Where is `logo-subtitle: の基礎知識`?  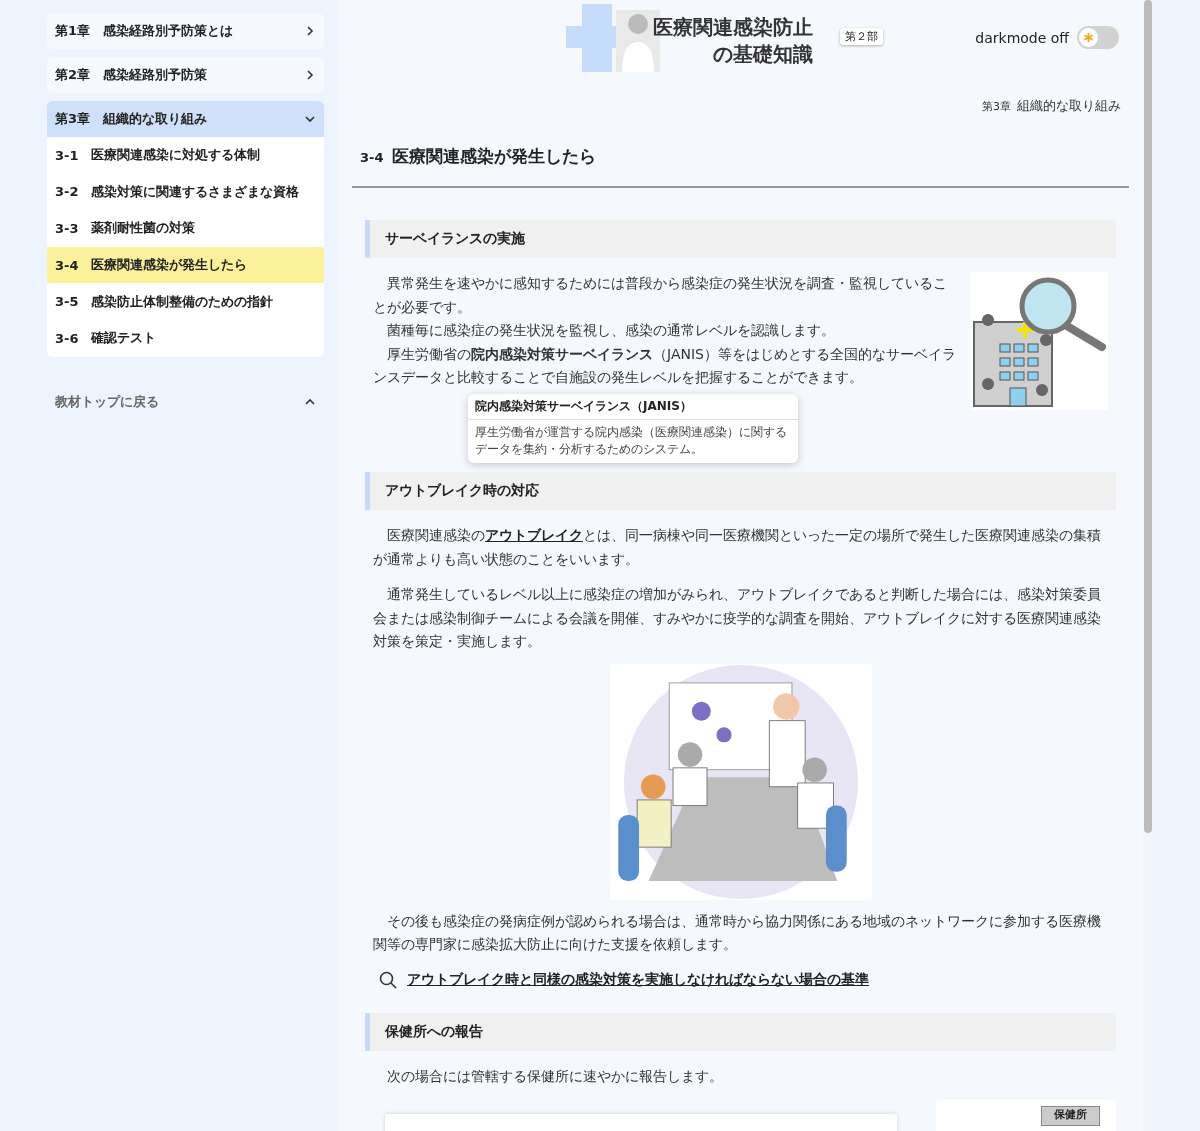
logo-subtitle: の基礎知識 is located at coordinates (763, 54).